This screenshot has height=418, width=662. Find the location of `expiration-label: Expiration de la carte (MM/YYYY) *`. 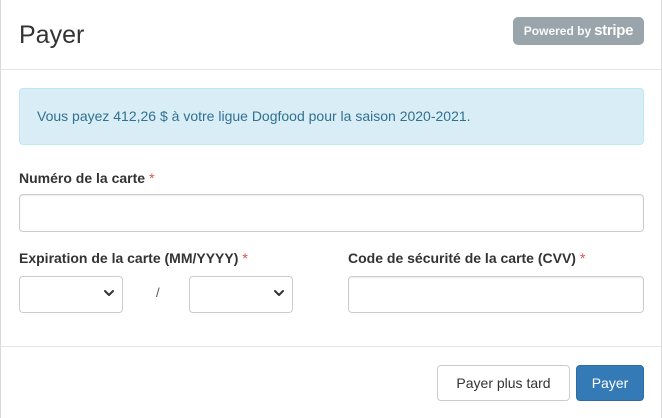

expiration-label: Expiration de la carte (MM/YYYY) * is located at coordinates (133, 258).